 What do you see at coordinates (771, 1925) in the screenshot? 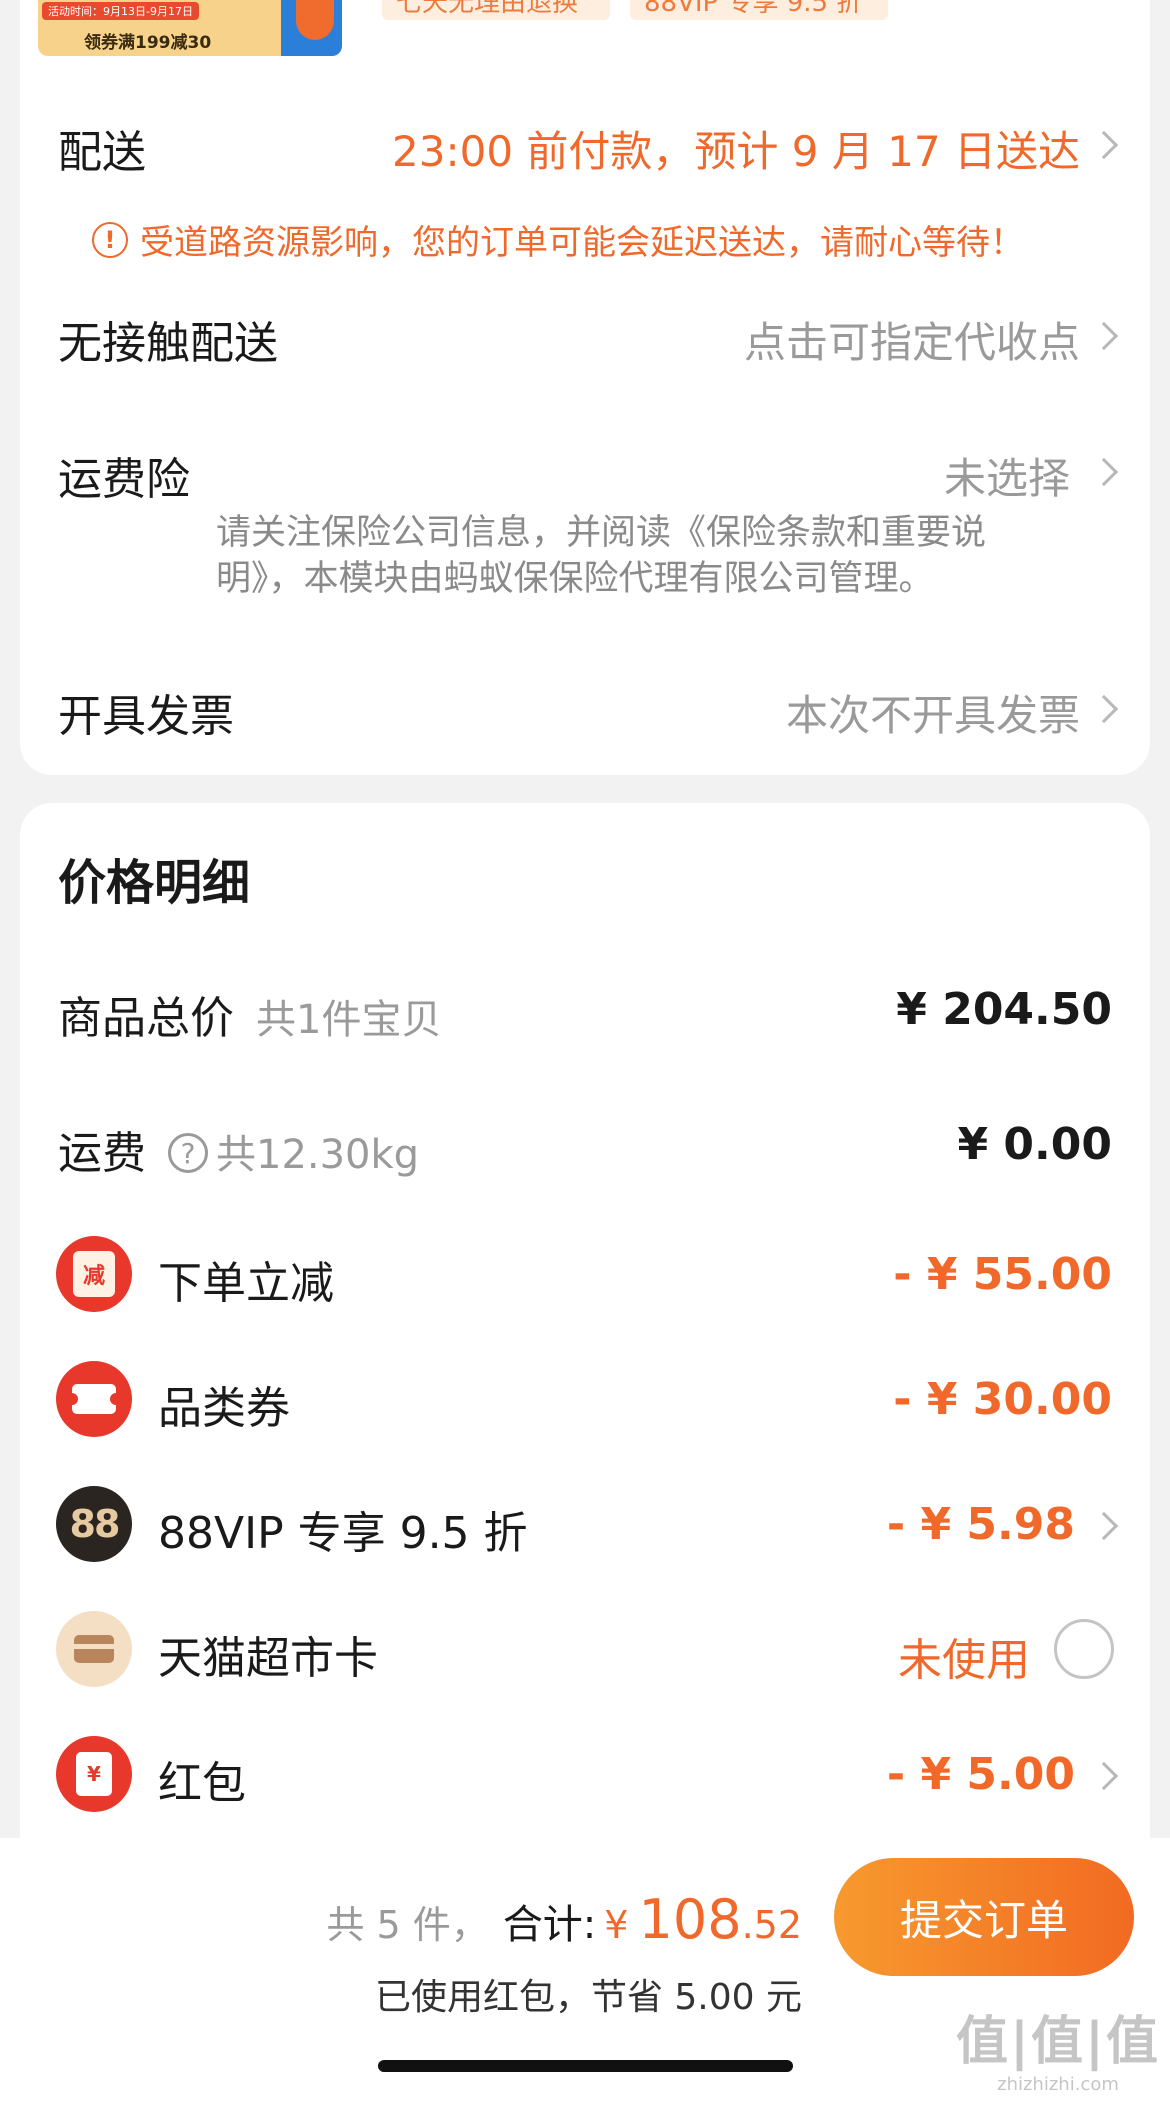
I see `total-decimal: .52` at bounding box center [771, 1925].